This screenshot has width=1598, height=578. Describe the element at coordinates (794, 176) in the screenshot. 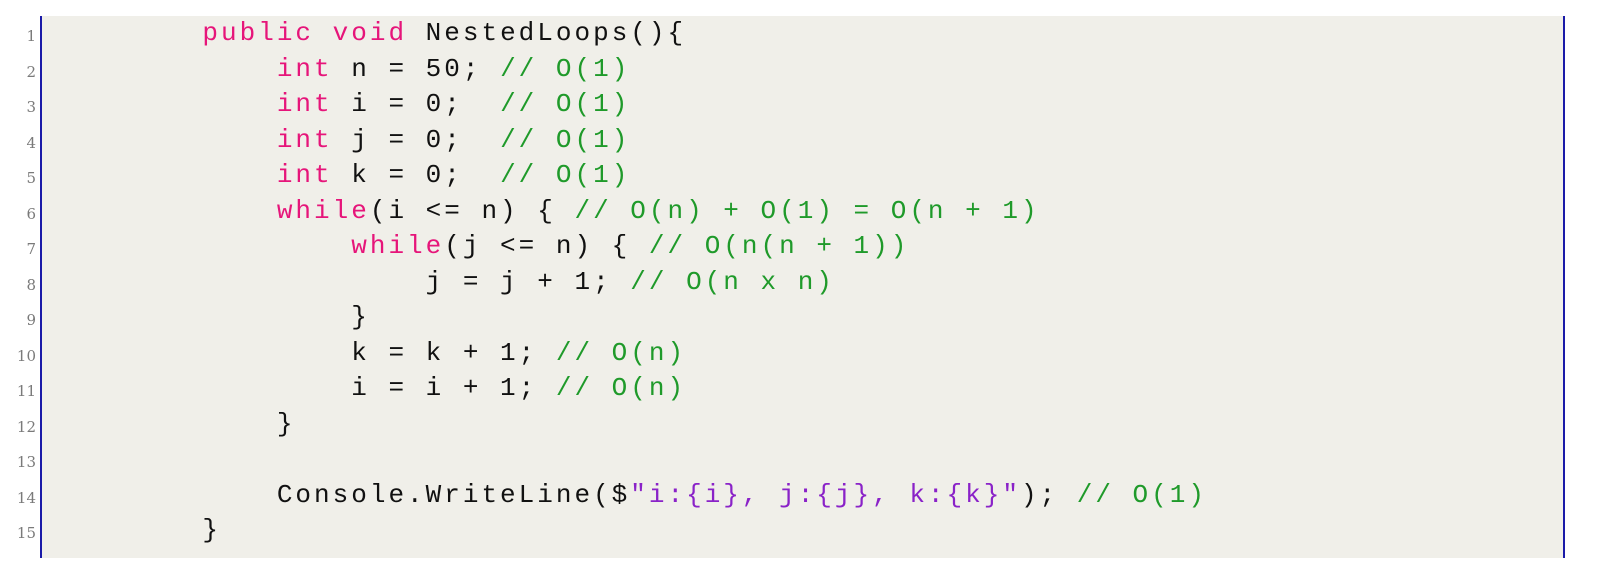

I see `code-line: 5 int k = 0; // O(1)` at that location.